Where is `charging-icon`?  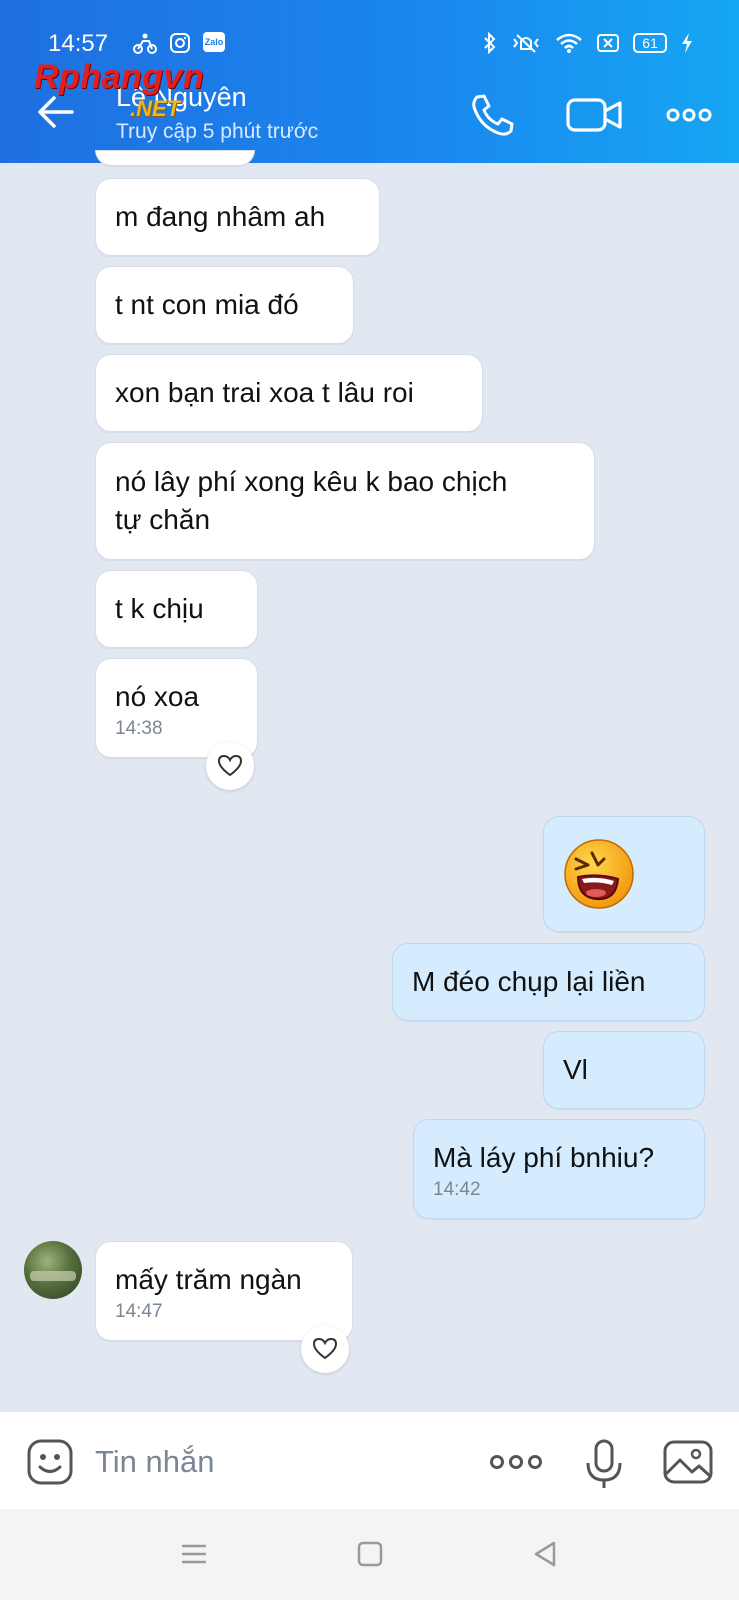 charging-icon is located at coordinates (687, 43).